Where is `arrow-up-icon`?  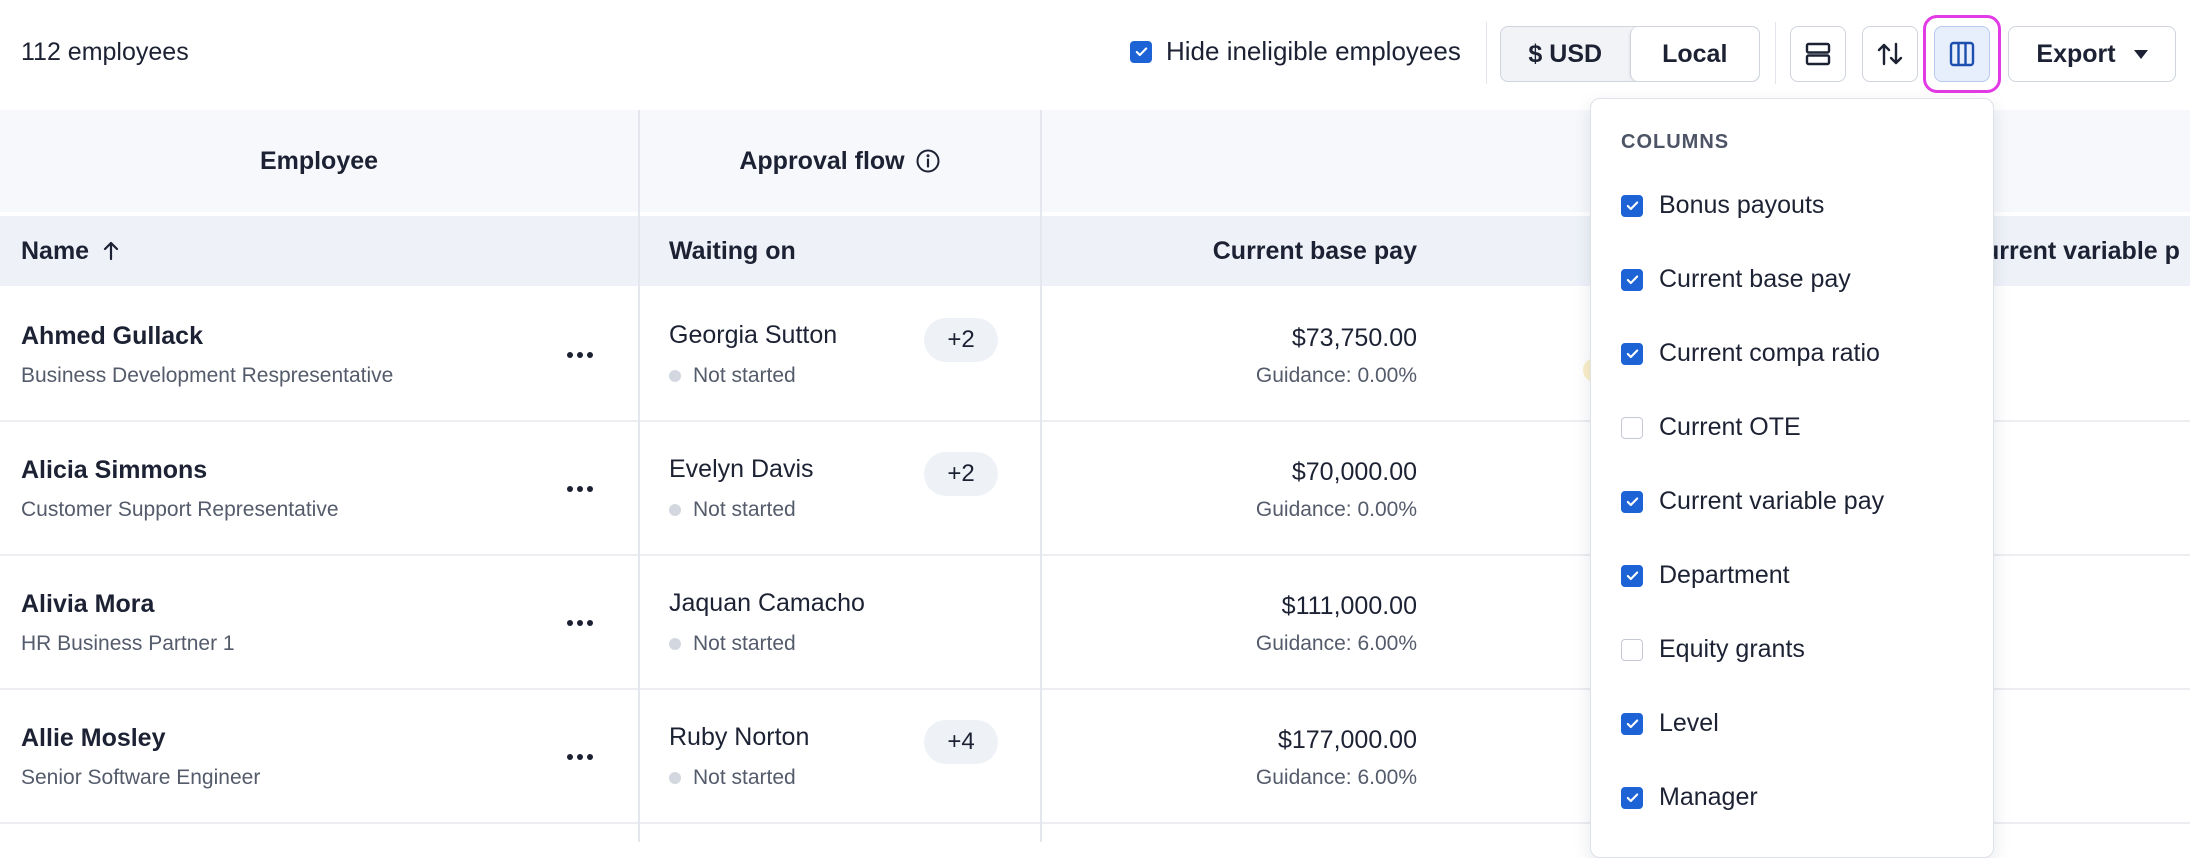
arrow-up-icon is located at coordinates (111, 251).